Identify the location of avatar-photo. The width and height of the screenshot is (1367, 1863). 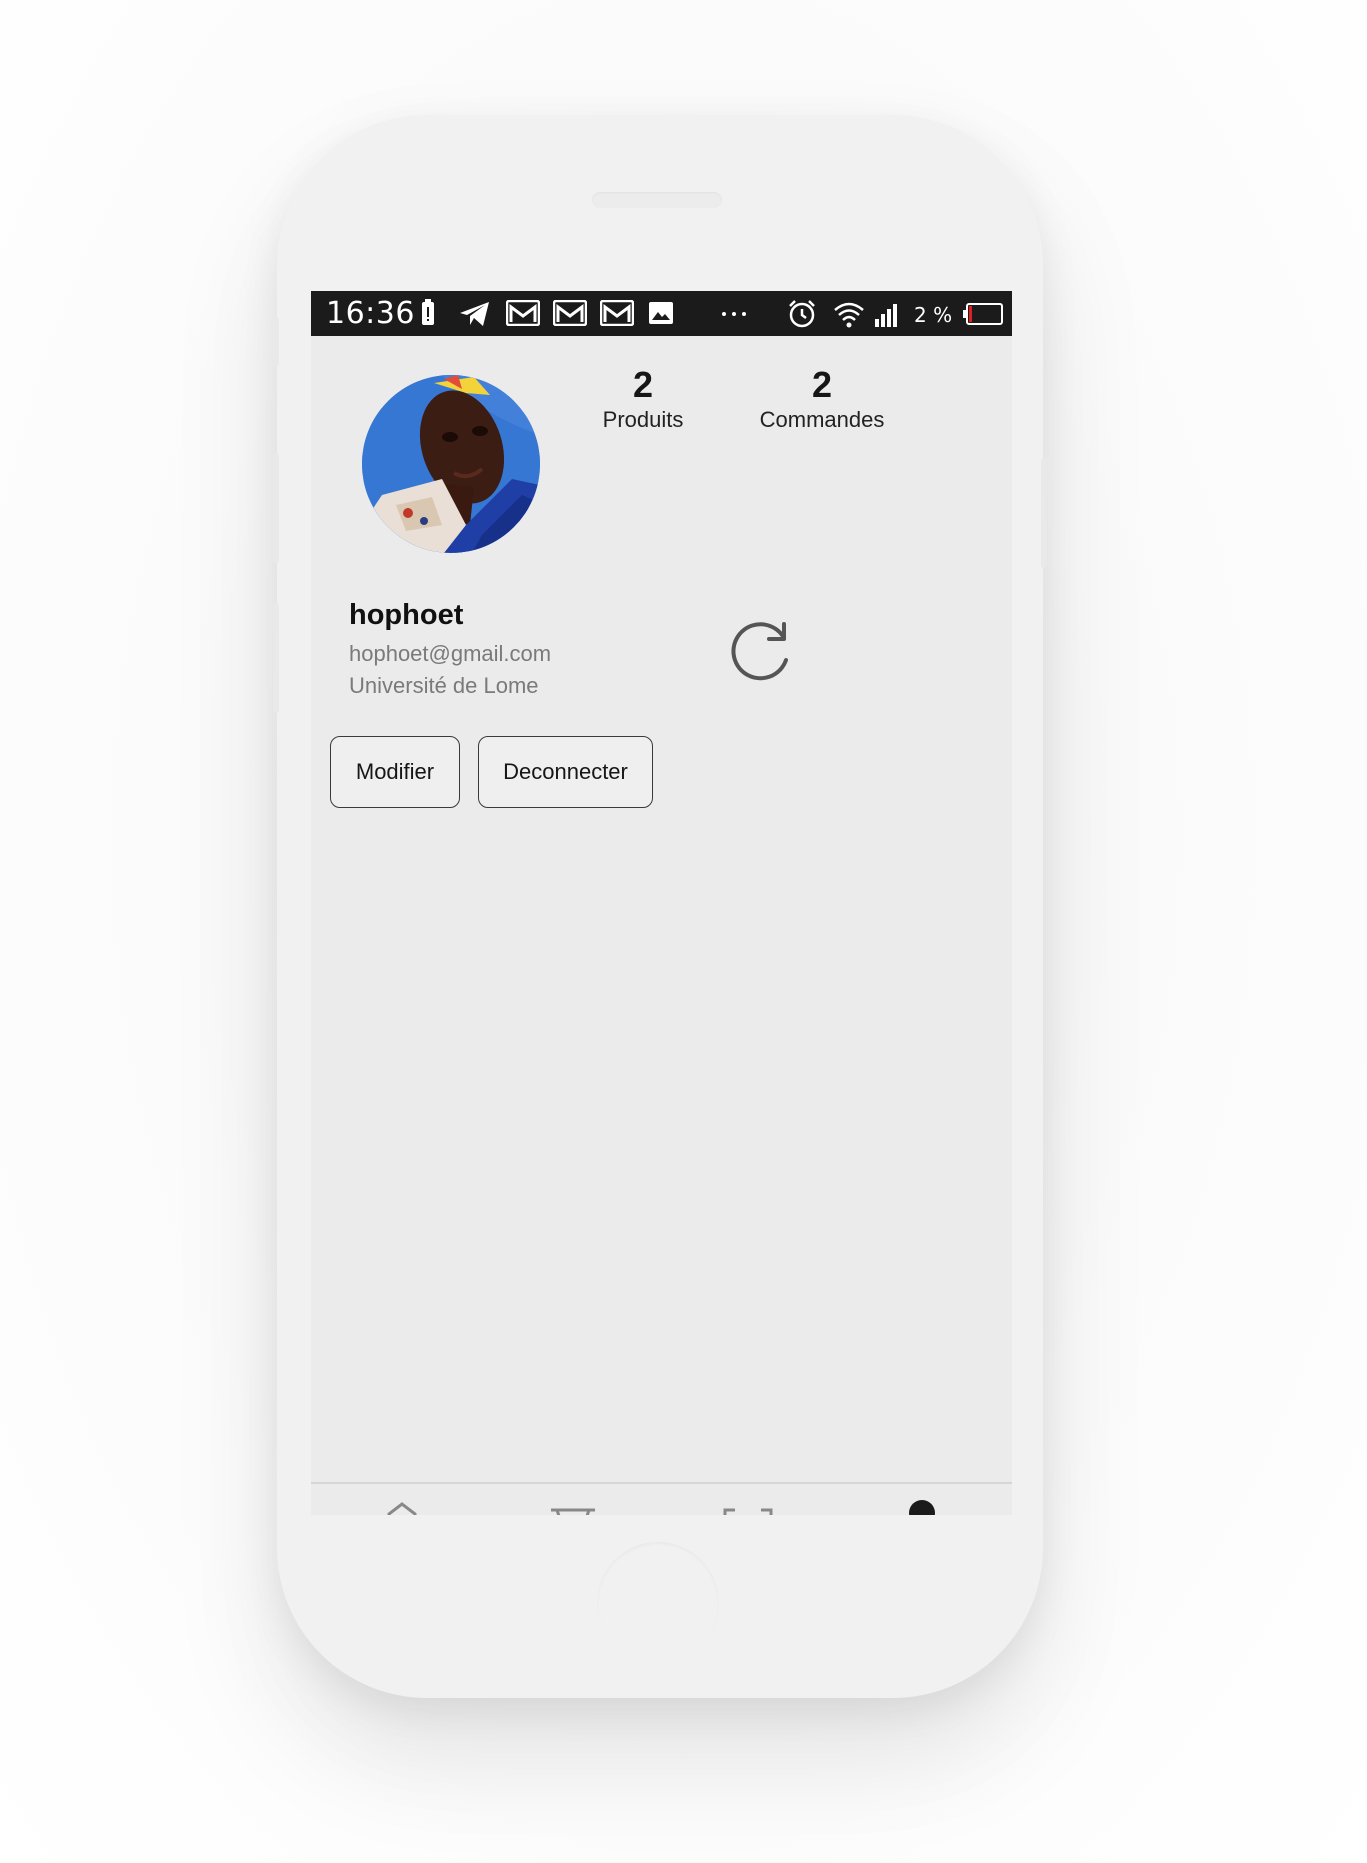
(451, 464).